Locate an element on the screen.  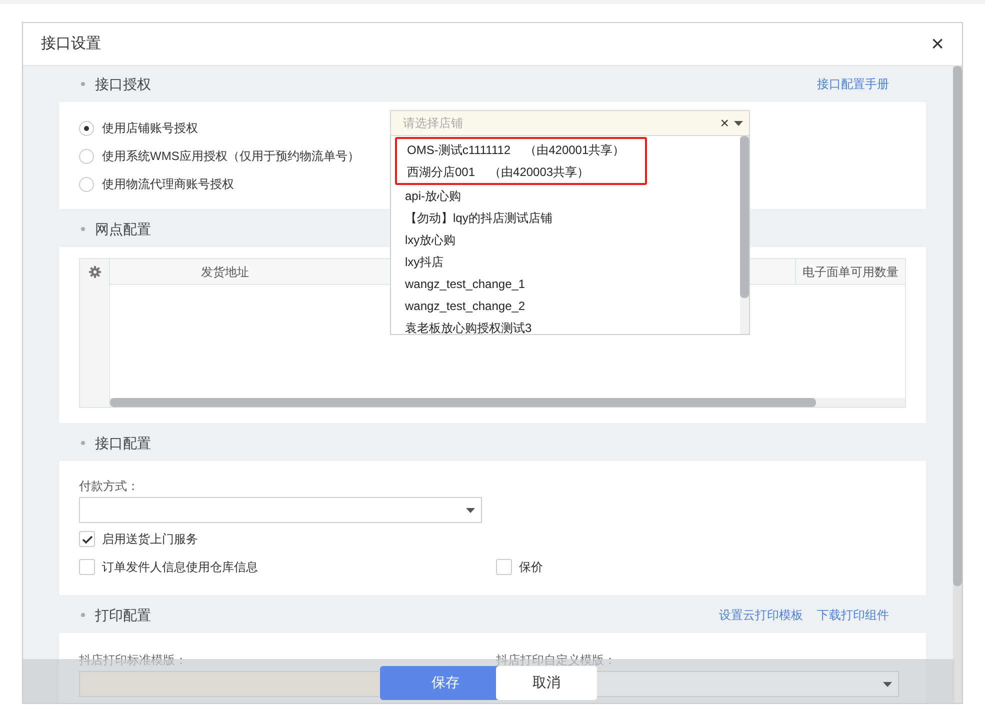
check-icon is located at coordinates (87, 539).